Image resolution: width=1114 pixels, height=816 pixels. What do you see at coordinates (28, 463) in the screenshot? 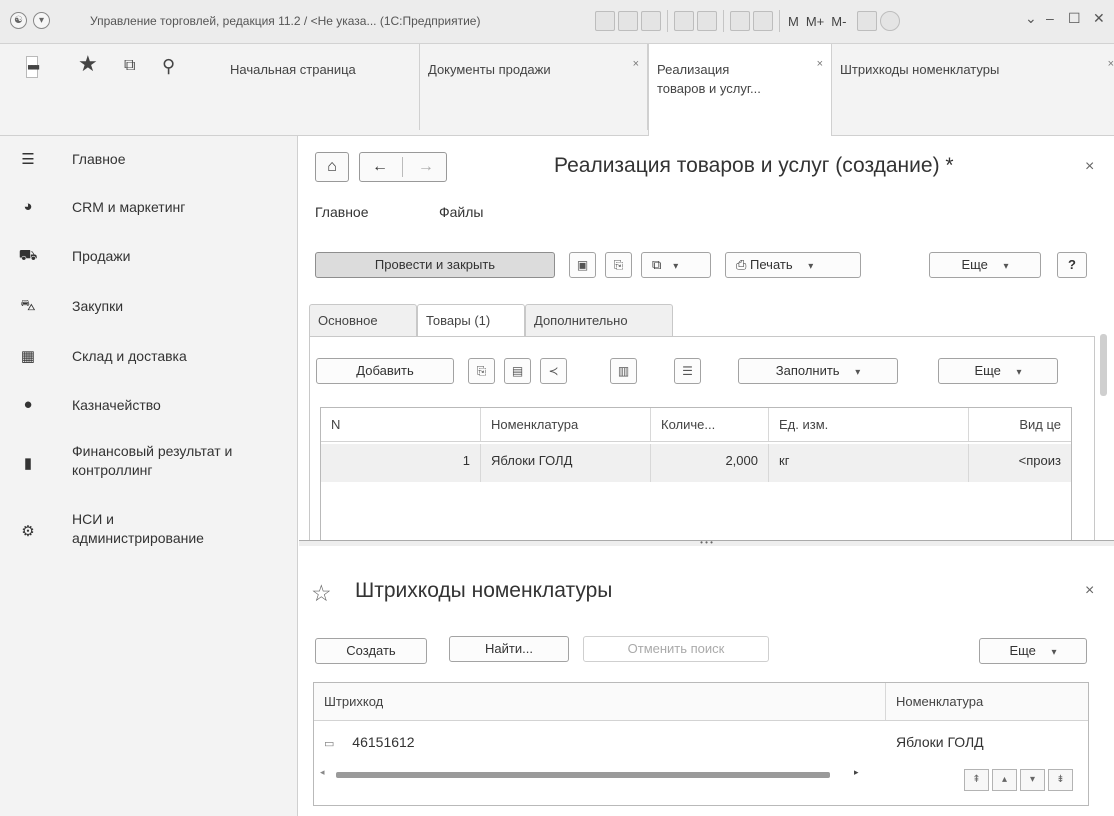
I see `bar-chart-icon: ▮` at bounding box center [28, 463].